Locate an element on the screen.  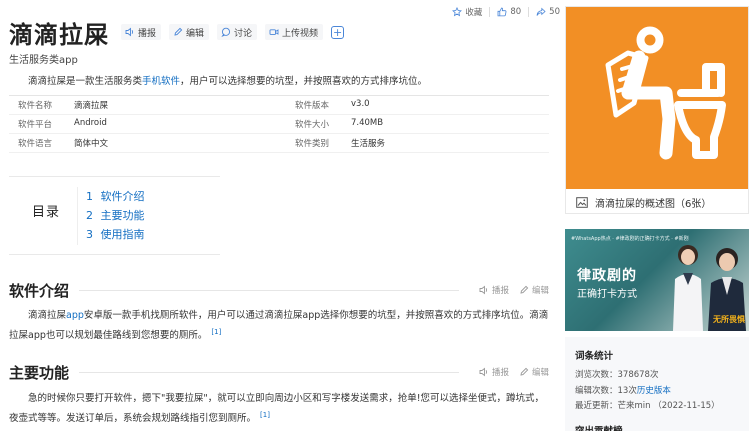
toc-divider is located at coordinates (77, 216).